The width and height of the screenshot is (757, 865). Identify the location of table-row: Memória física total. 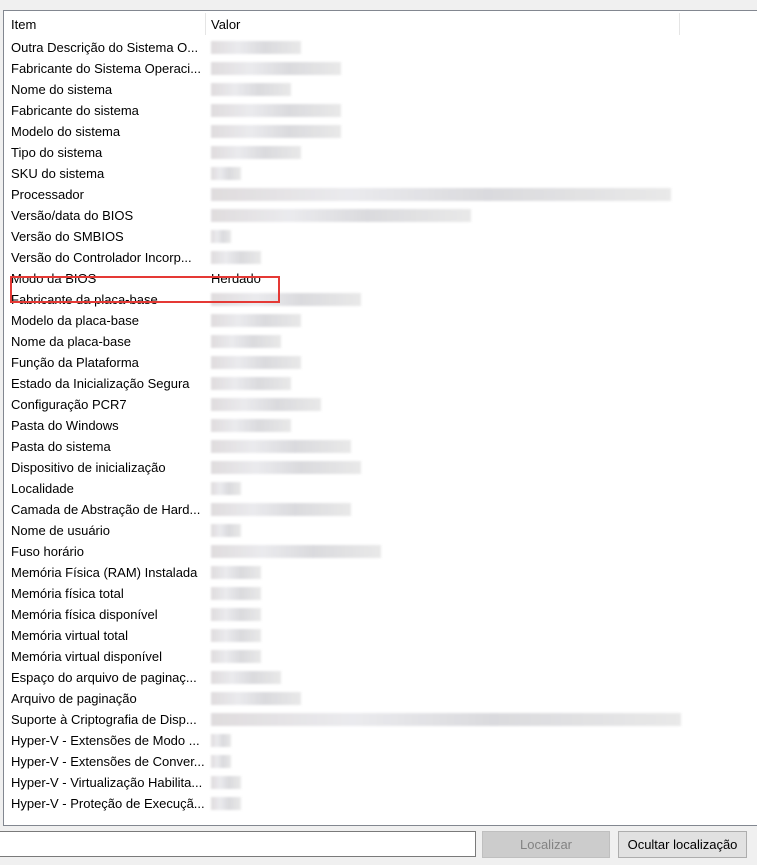
(354, 593).